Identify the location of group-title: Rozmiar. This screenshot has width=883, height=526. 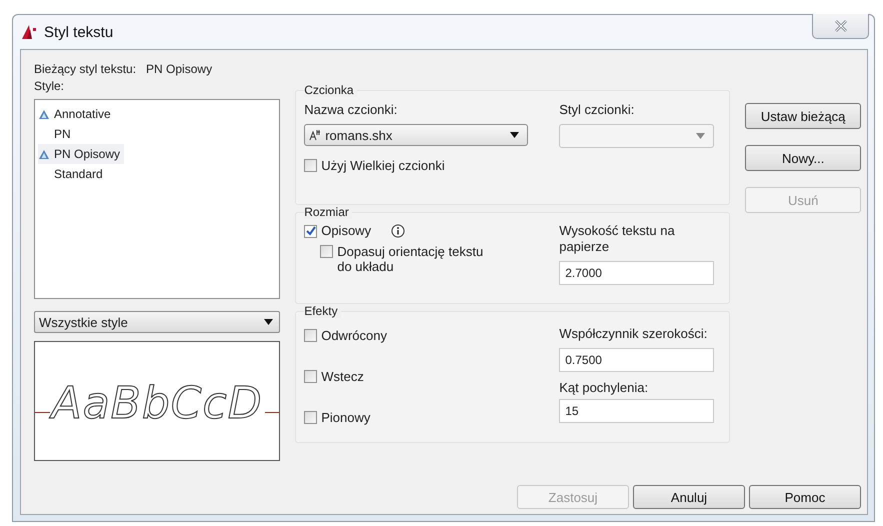
(328, 212).